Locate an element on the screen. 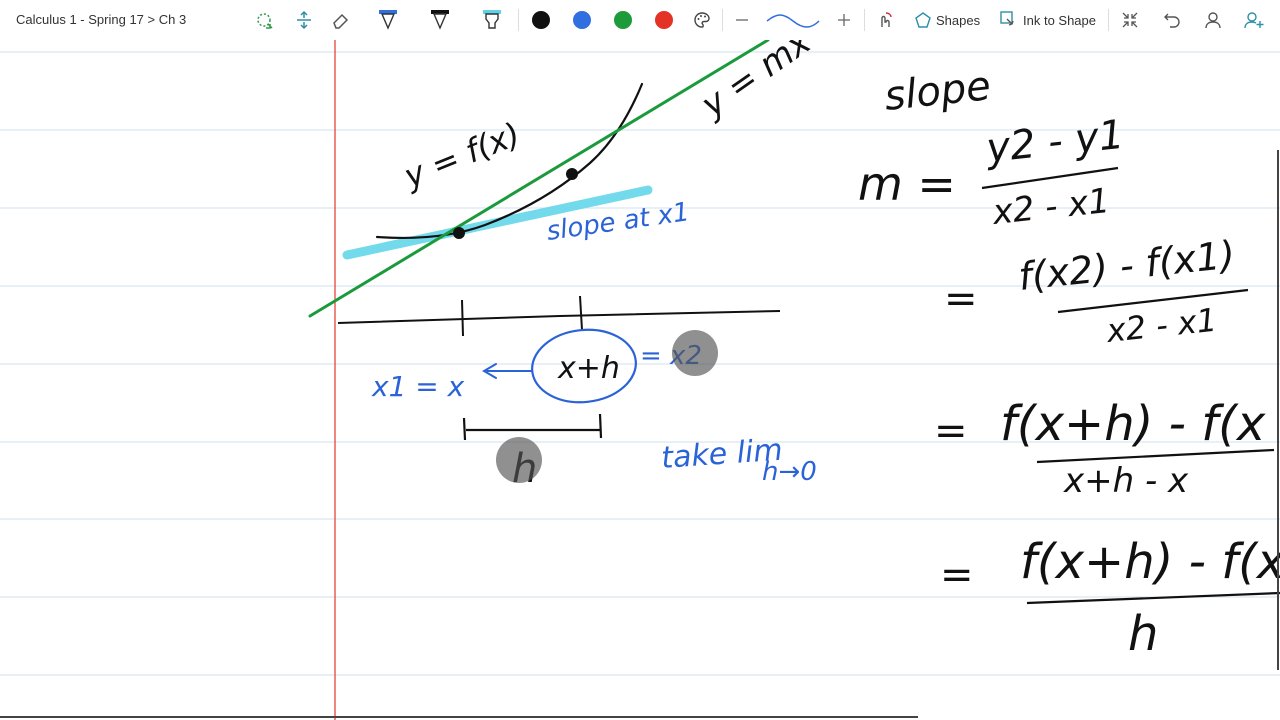  stroke-preview is located at coordinates (793, 20).